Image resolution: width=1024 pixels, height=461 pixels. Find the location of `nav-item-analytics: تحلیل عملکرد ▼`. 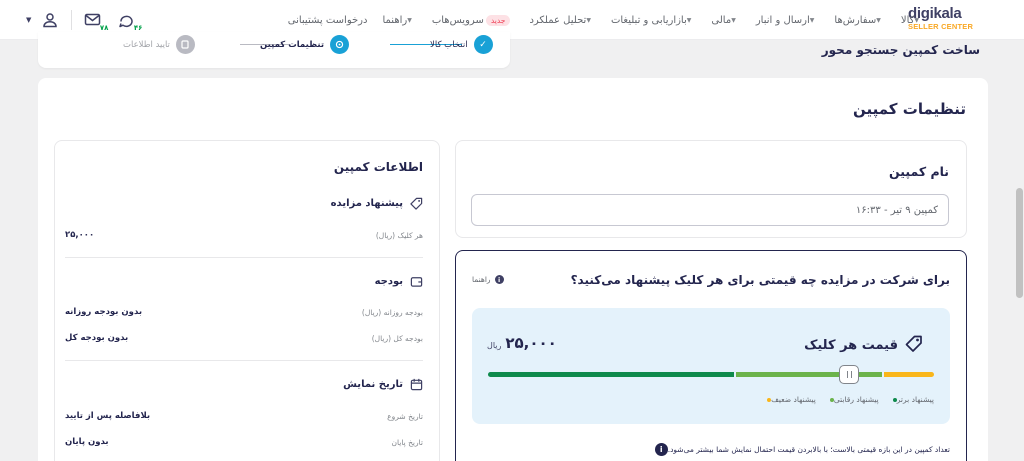

nav-item-analytics: تحلیل عملکرد ▼ is located at coordinates (562, 20).